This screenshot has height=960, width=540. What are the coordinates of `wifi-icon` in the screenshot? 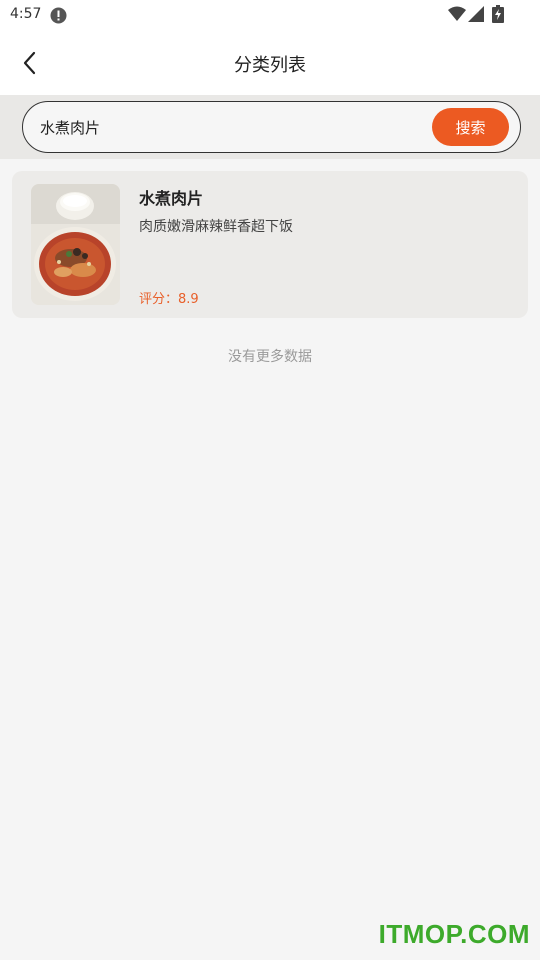 It's located at (457, 13).